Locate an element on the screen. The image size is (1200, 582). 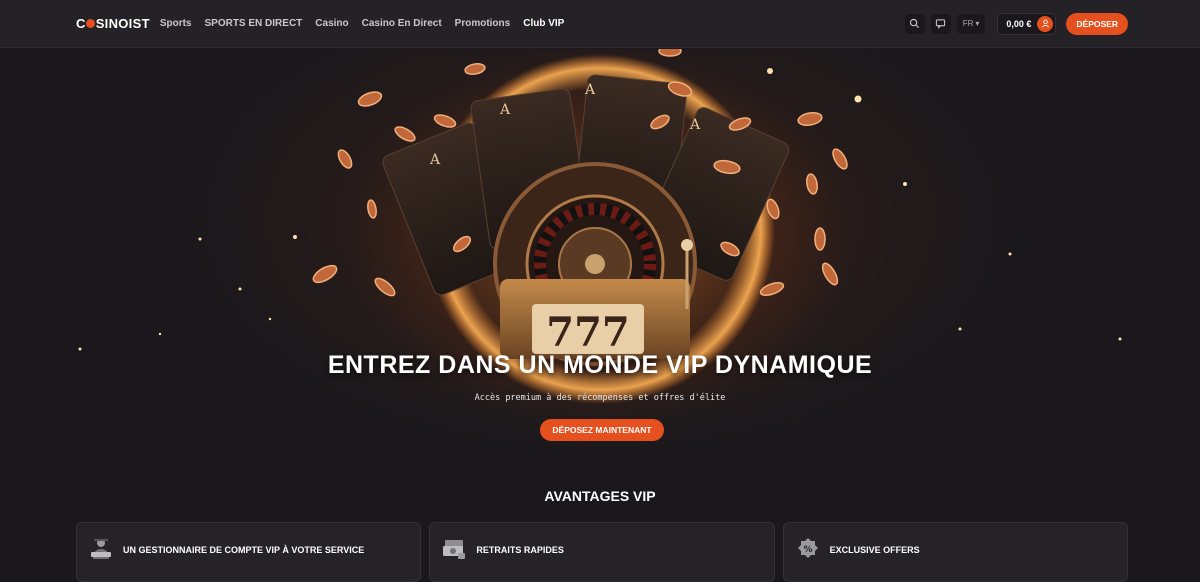
user-icon is located at coordinates (1045, 23).